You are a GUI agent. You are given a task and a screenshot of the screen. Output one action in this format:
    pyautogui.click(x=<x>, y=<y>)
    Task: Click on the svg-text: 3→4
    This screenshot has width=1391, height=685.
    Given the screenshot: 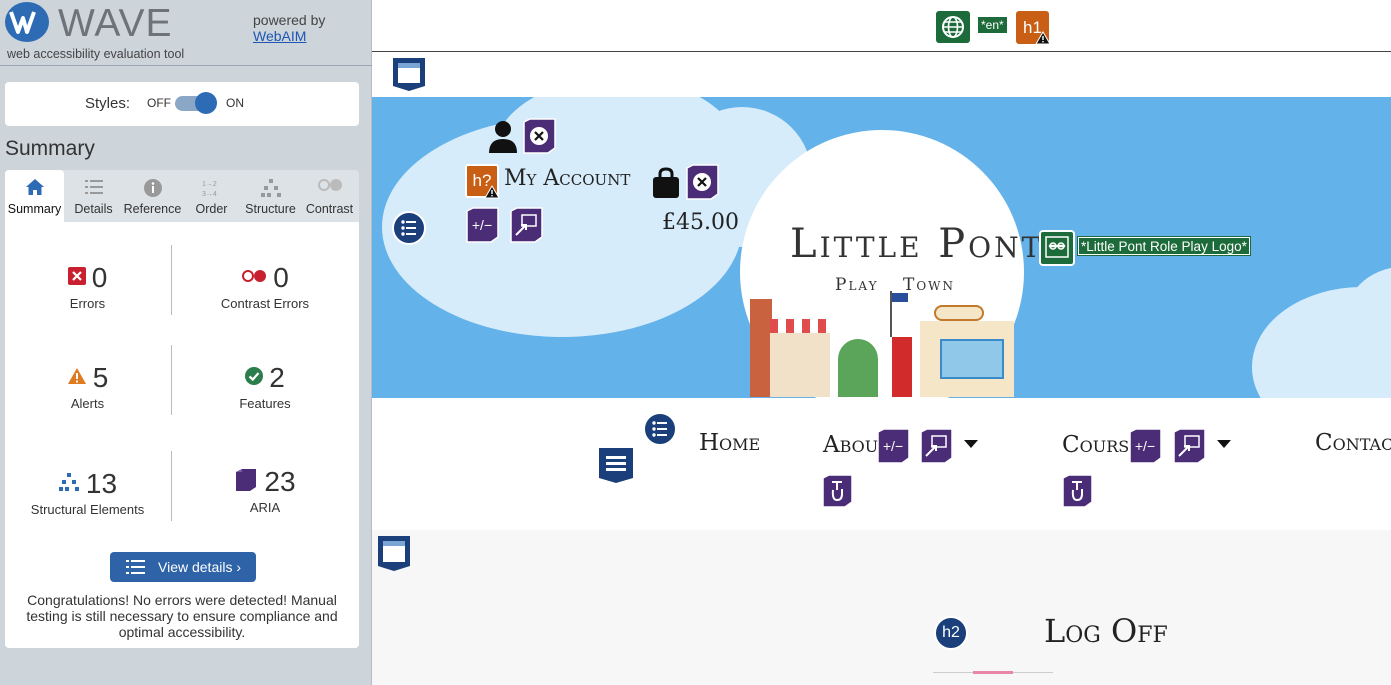 What is the action you would take?
    pyautogui.click(x=209, y=194)
    